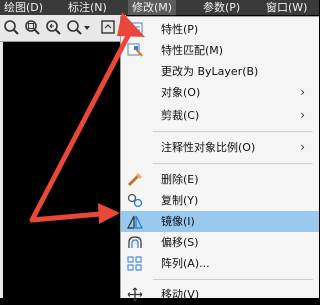 Image resolution: width=320 pixels, height=305 pixels. What do you see at coordinates (87, 7) in the screenshot?
I see `menu-dimension: 标注(N)` at bounding box center [87, 7].